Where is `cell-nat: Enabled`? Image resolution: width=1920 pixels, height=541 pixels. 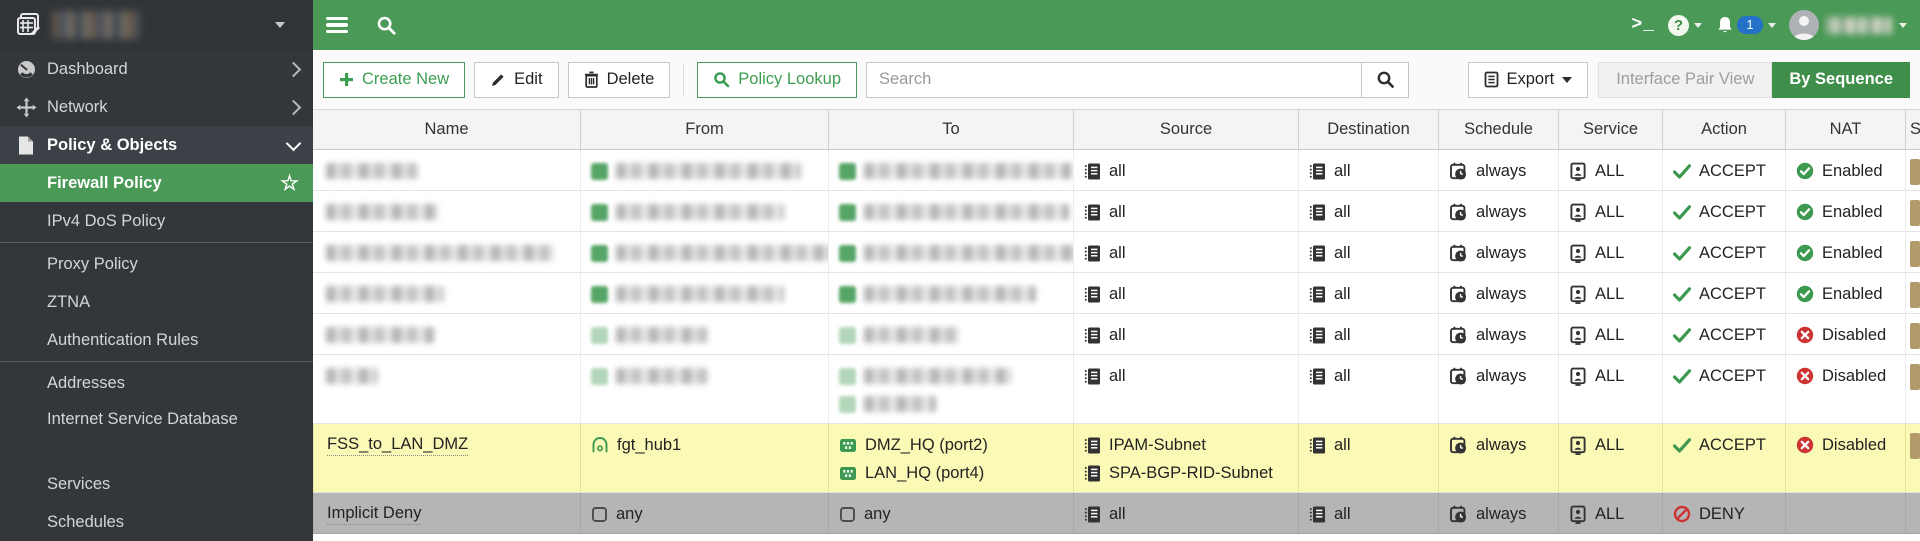 cell-nat: Enabled is located at coordinates (1845, 252).